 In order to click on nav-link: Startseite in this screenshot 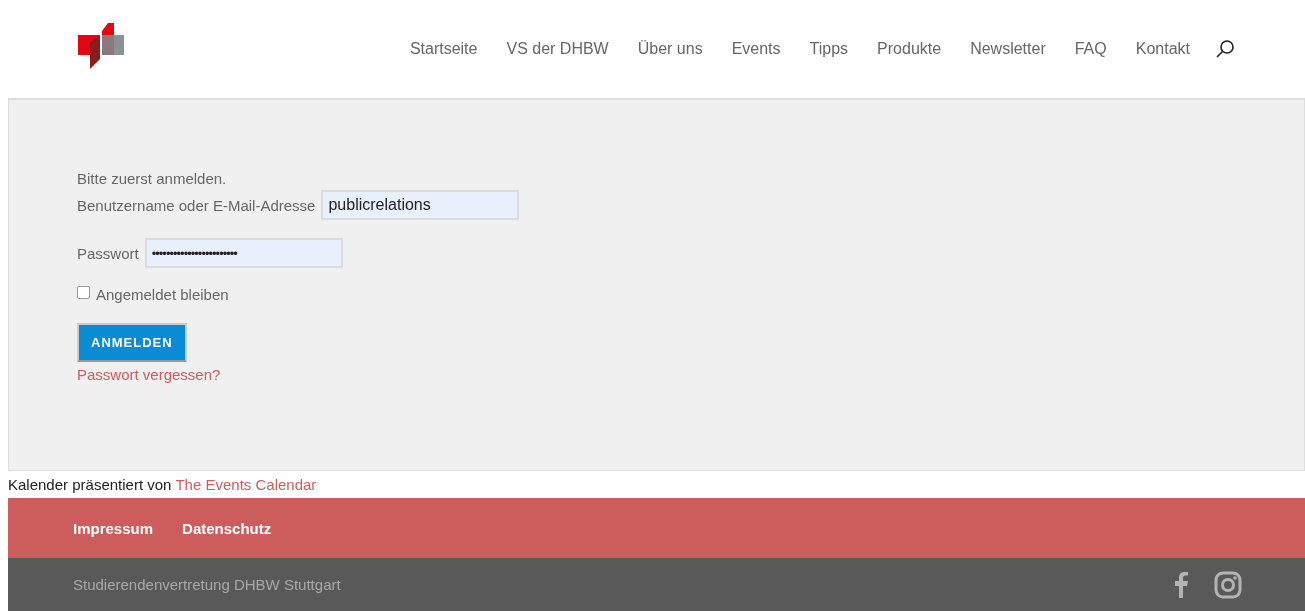, I will do `click(443, 49)`.